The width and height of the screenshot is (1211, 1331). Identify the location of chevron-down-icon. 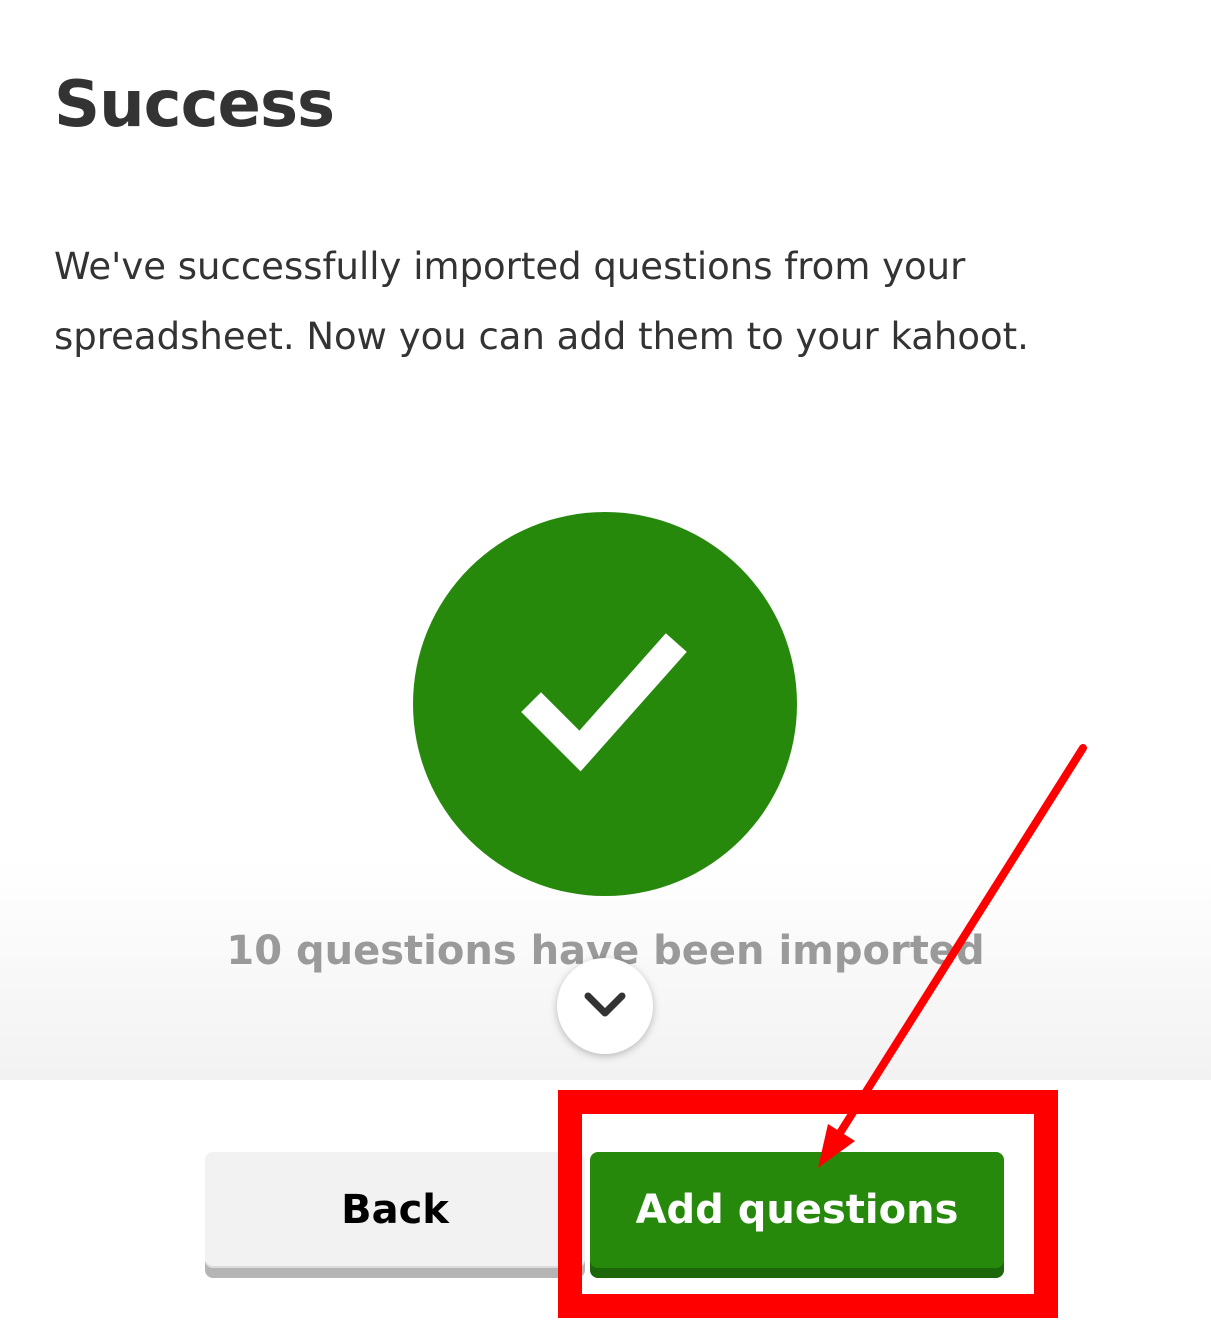
(605, 1004).